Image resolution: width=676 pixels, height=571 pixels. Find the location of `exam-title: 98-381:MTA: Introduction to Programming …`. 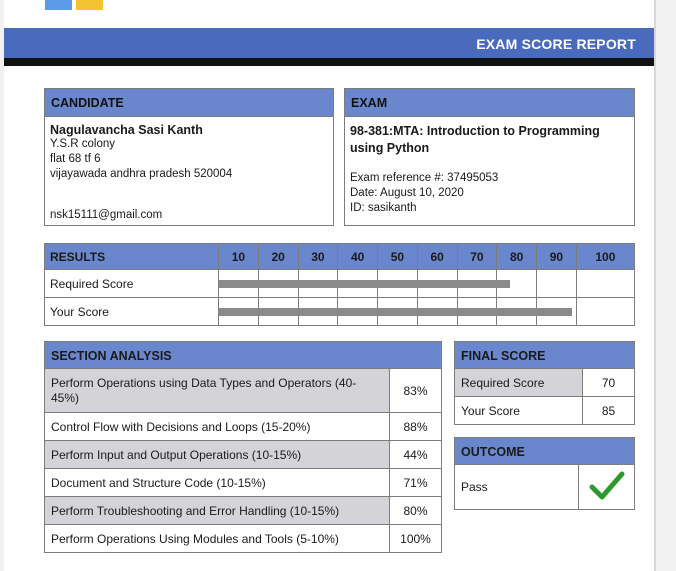

exam-title: 98-381:MTA: Introduction to Programming … is located at coordinates (475, 139).